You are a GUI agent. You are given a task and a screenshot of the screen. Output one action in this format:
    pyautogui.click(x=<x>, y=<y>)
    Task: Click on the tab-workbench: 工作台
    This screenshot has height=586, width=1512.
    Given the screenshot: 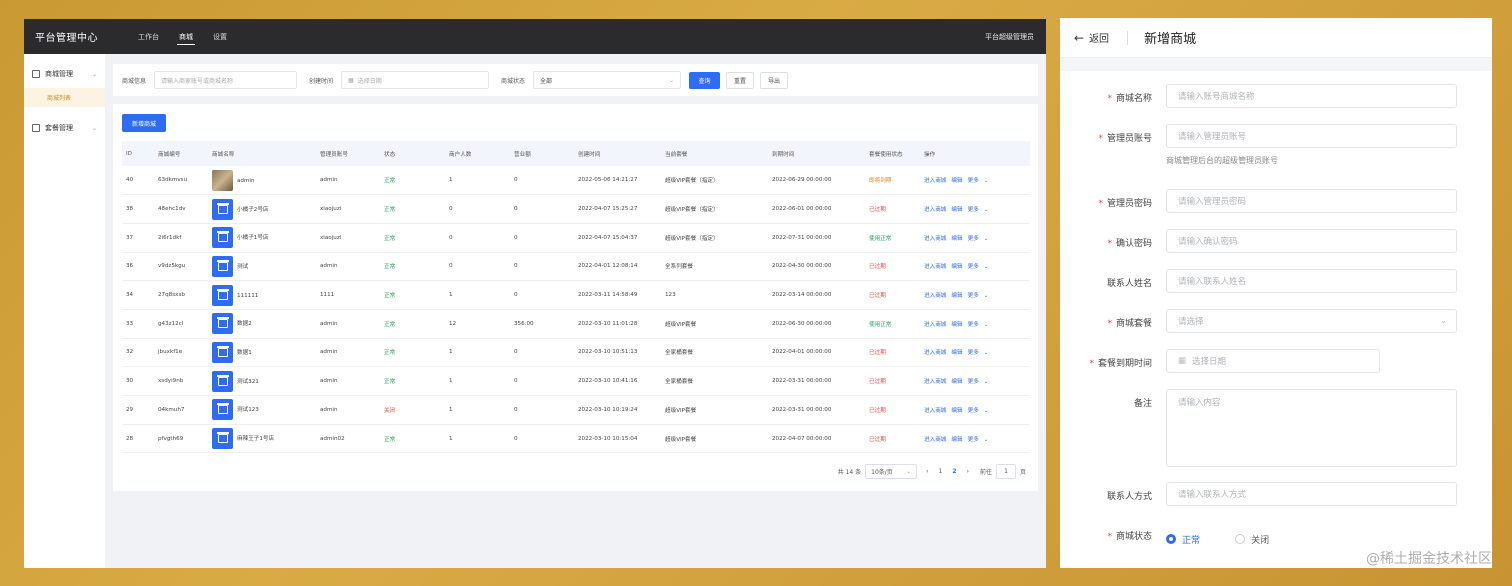 What is the action you would take?
    pyautogui.click(x=148, y=36)
    